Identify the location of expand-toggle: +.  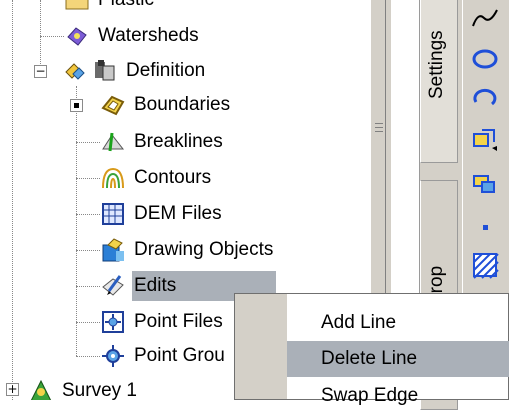
(12, 389).